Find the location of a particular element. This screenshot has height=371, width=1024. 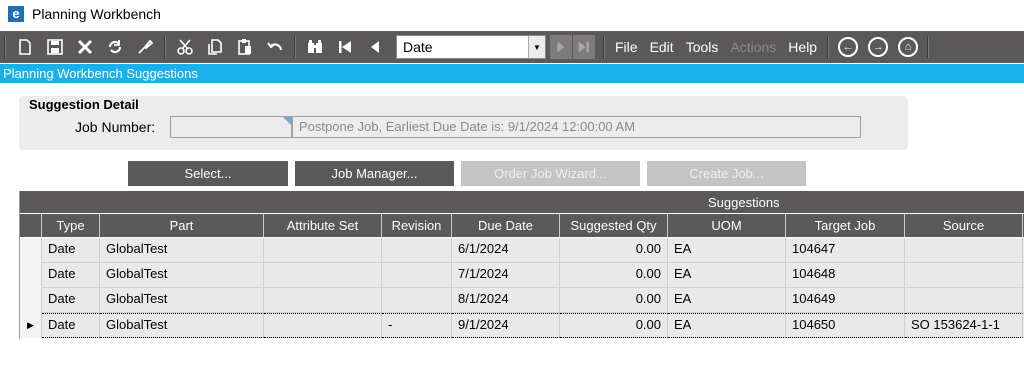

title-bar: e Planning Workbench is located at coordinates (512, 14).